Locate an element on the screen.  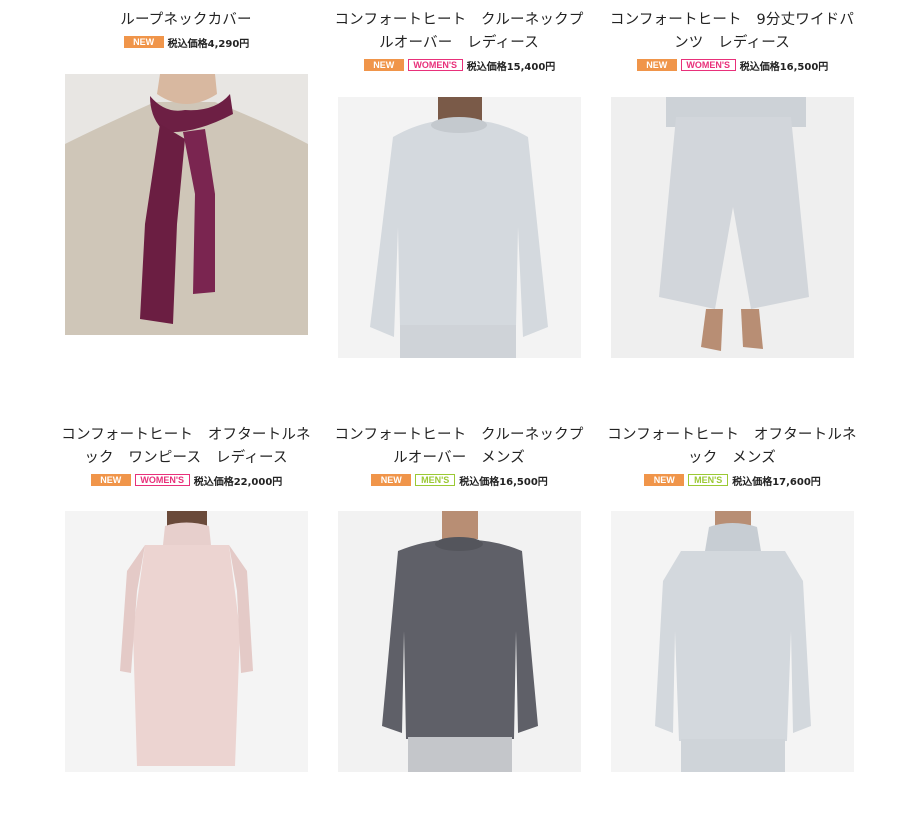
product-title: ループネックカバー is located at coordinates (186, 20).